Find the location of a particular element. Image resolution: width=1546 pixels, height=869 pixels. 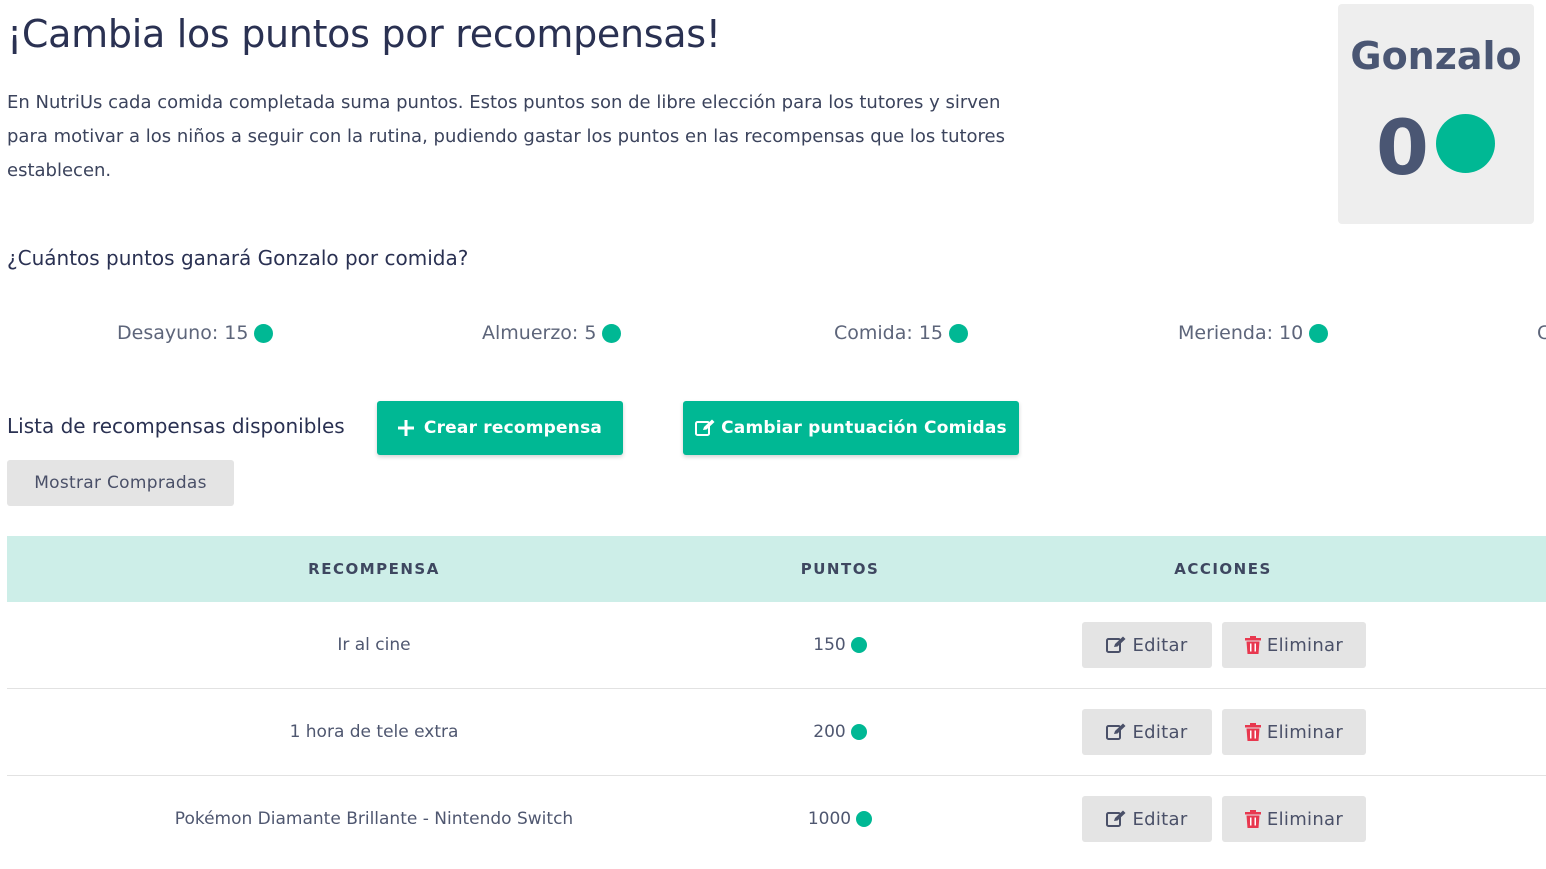

column-header-actions: ACCIONES is located at coordinates (1223, 569).